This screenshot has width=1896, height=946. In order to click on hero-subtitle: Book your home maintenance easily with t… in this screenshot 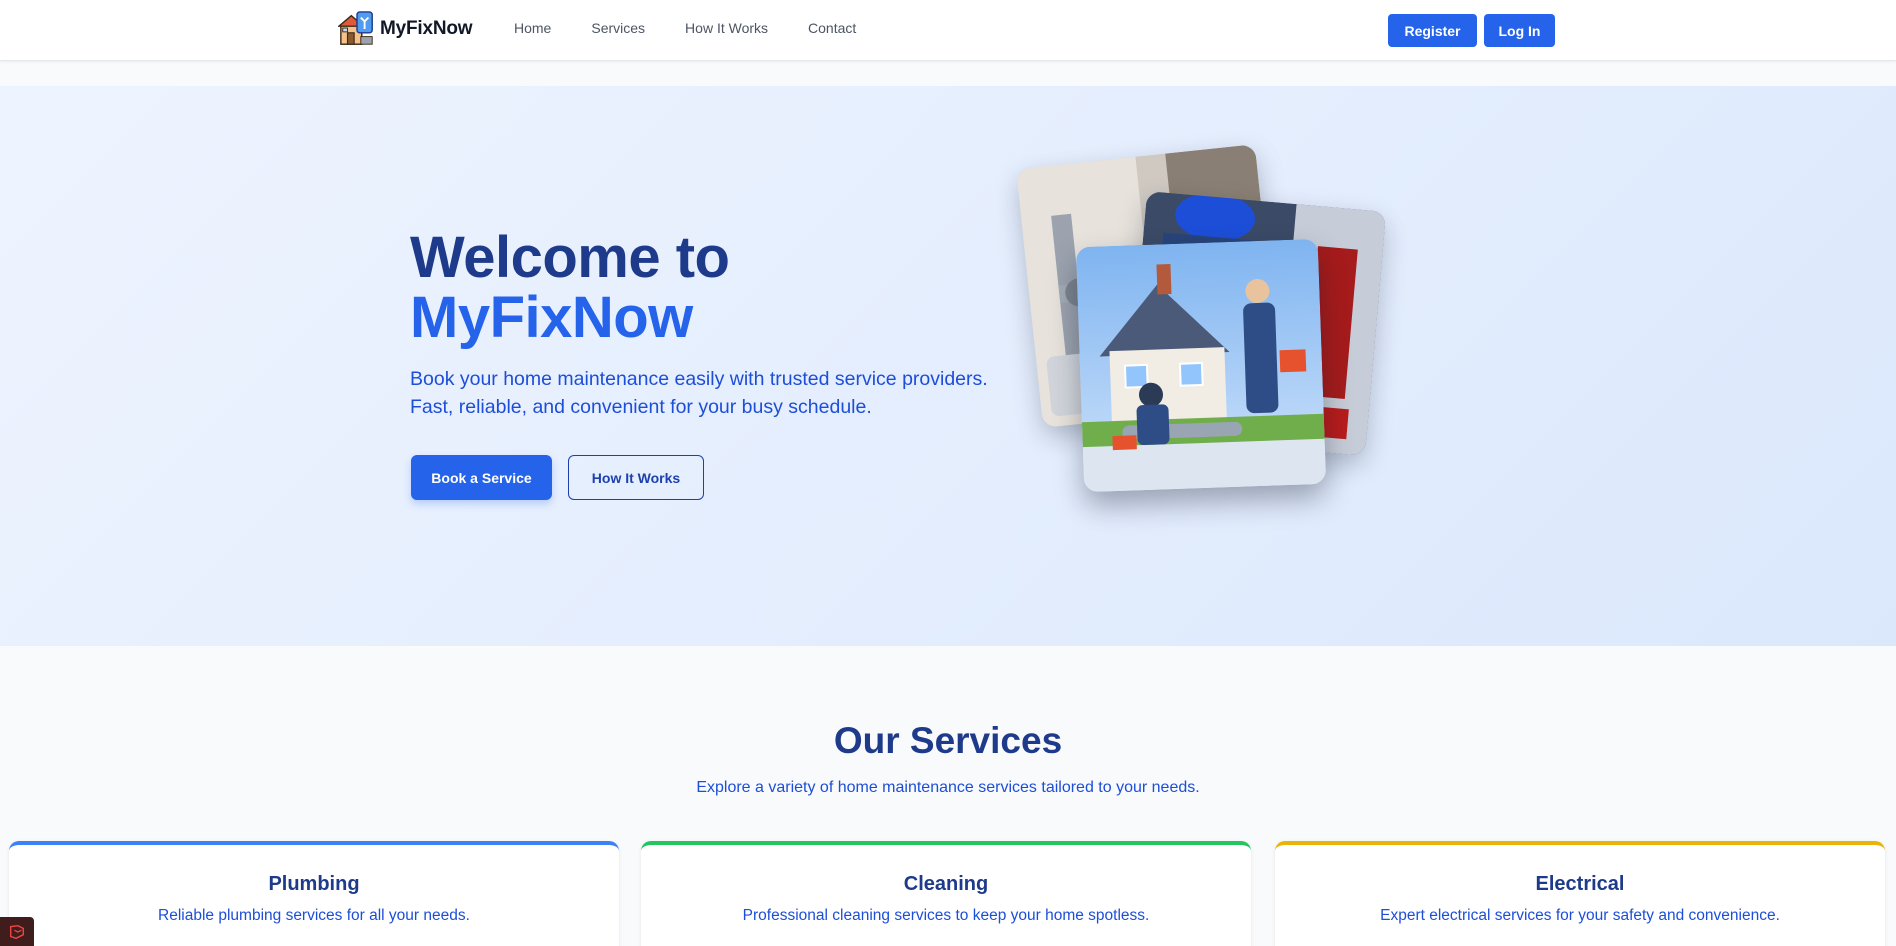, I will do `click(699, 393)`.